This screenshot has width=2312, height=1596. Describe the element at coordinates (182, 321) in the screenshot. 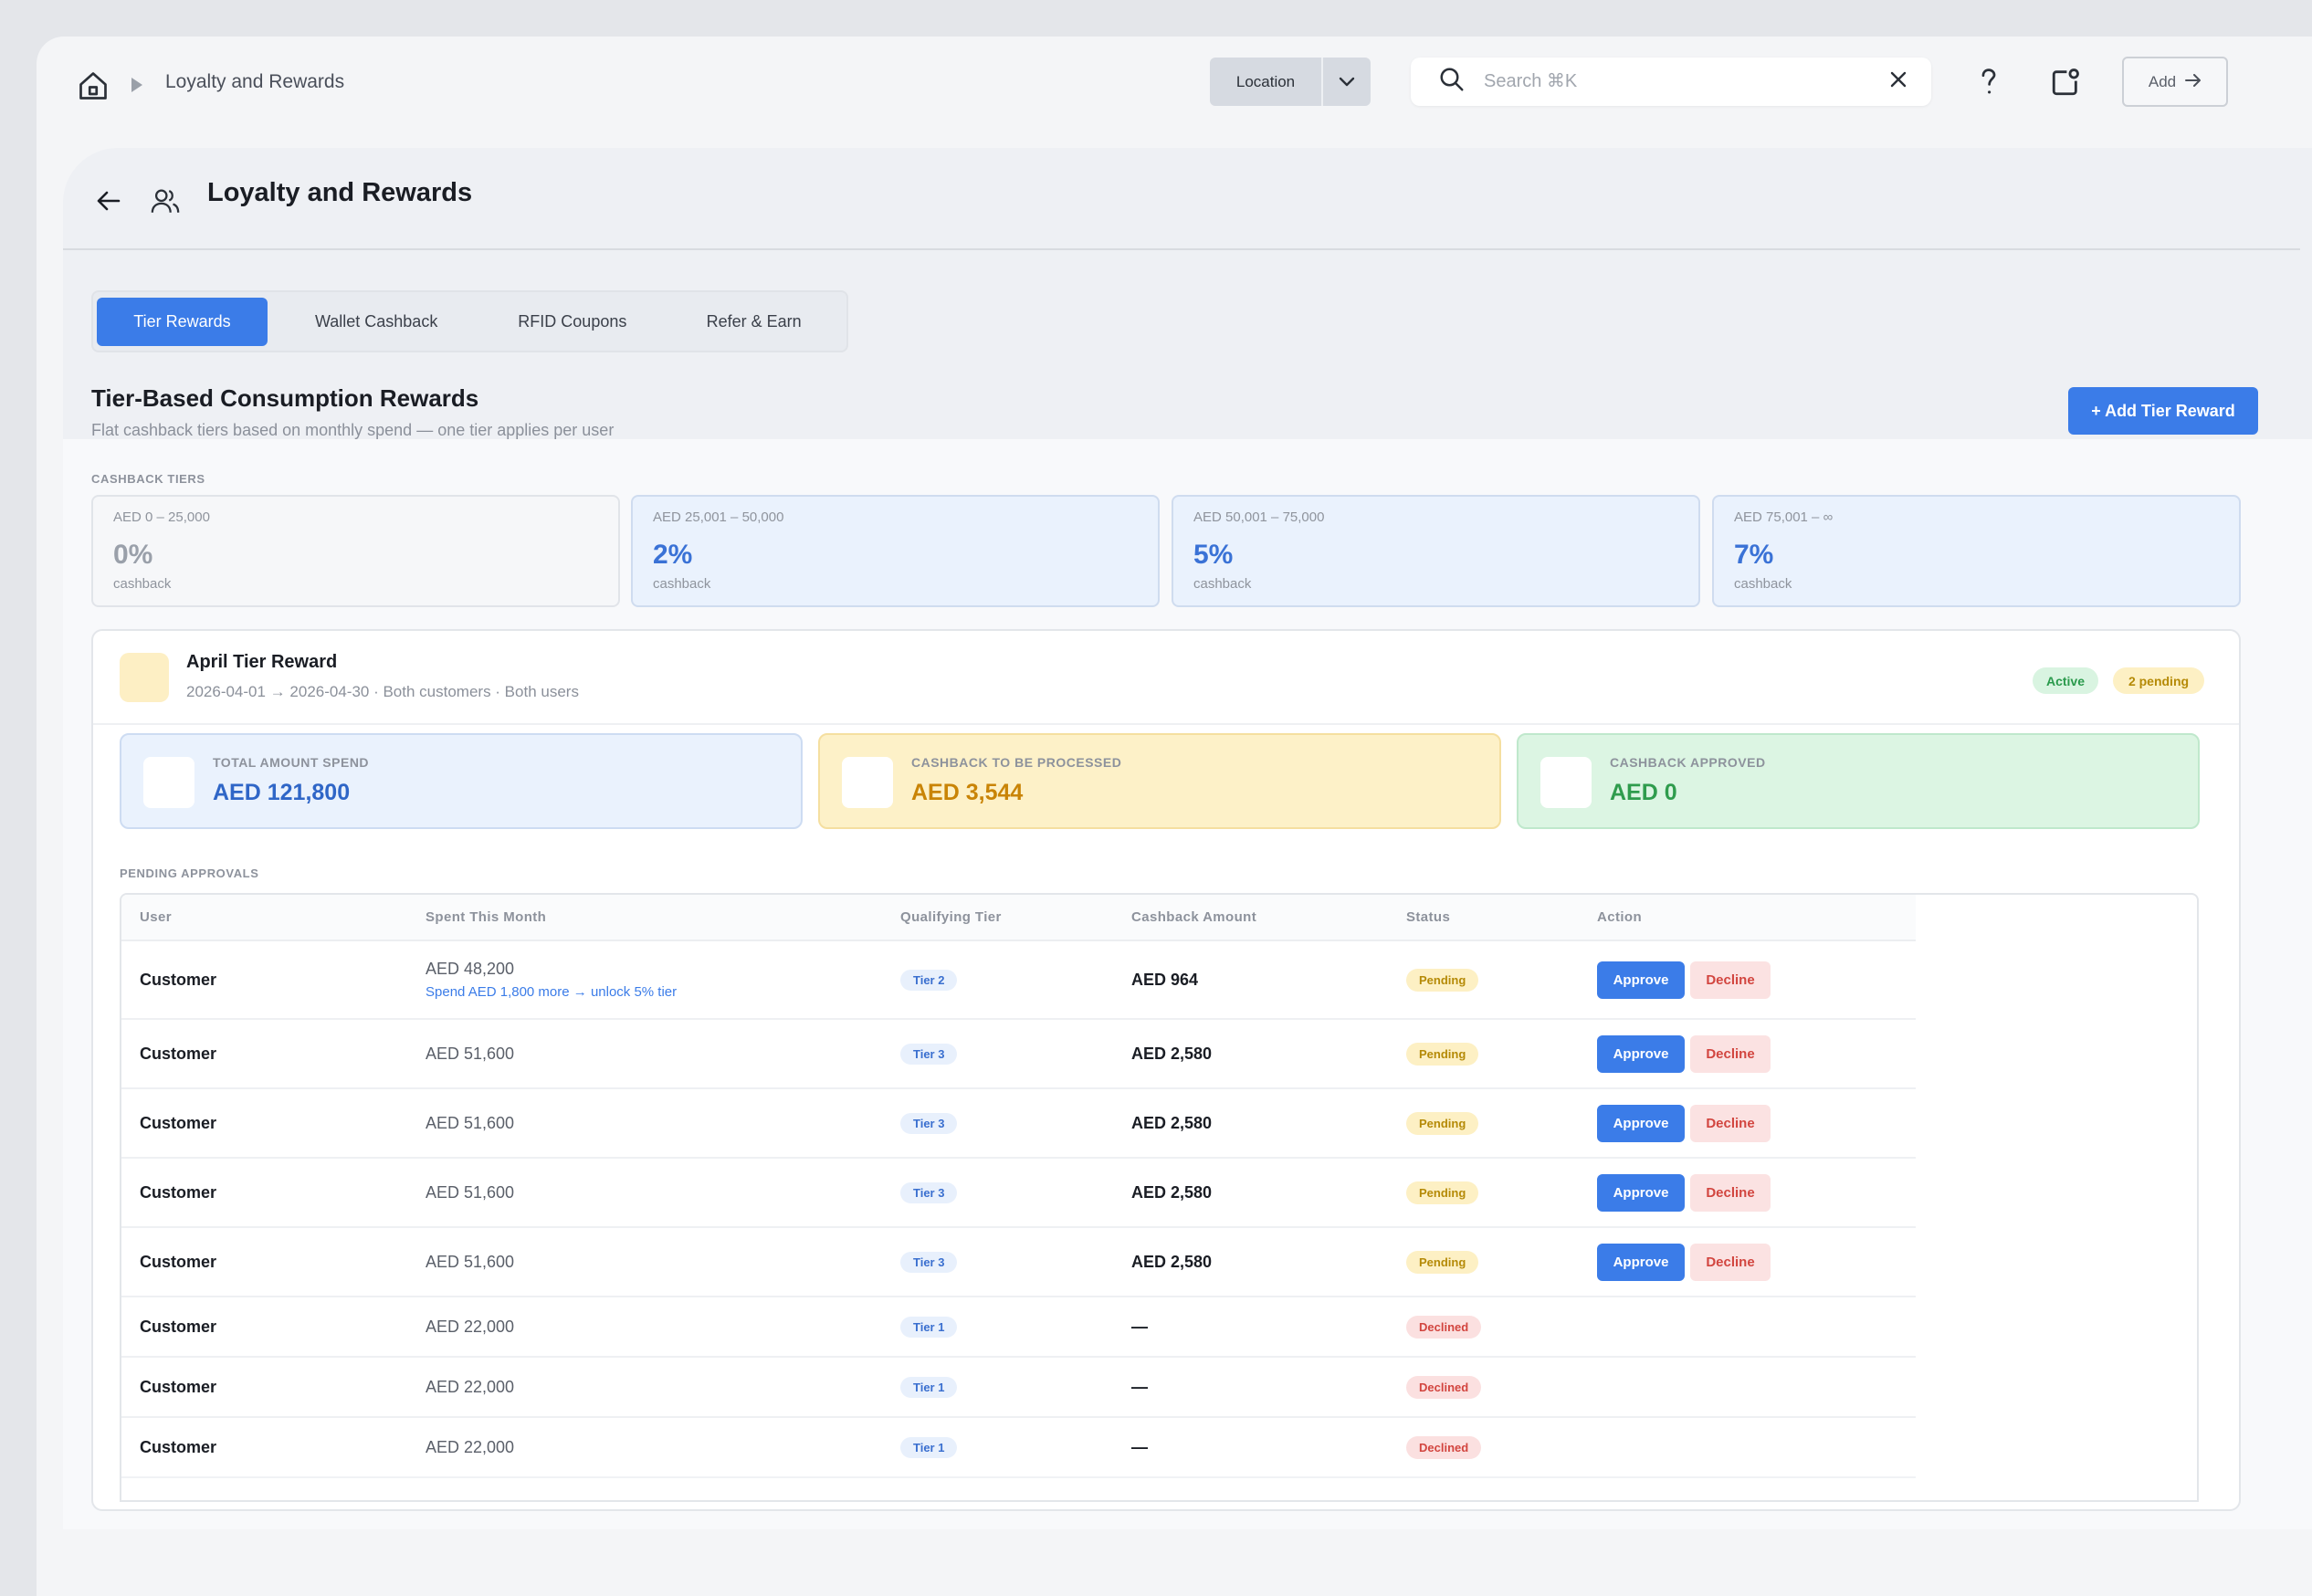

I see `tab-tier-rewards: Tier Rewards` at that location.